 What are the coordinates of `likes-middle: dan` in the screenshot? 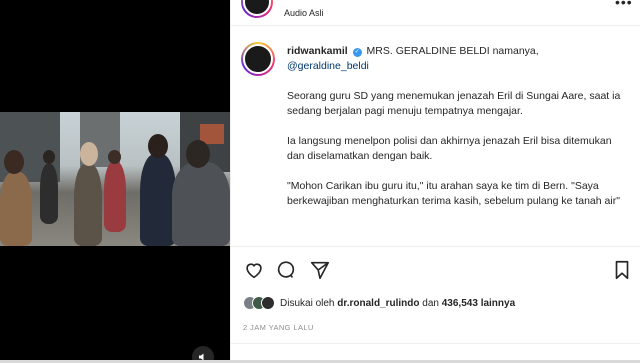 It's located at (430, 303).